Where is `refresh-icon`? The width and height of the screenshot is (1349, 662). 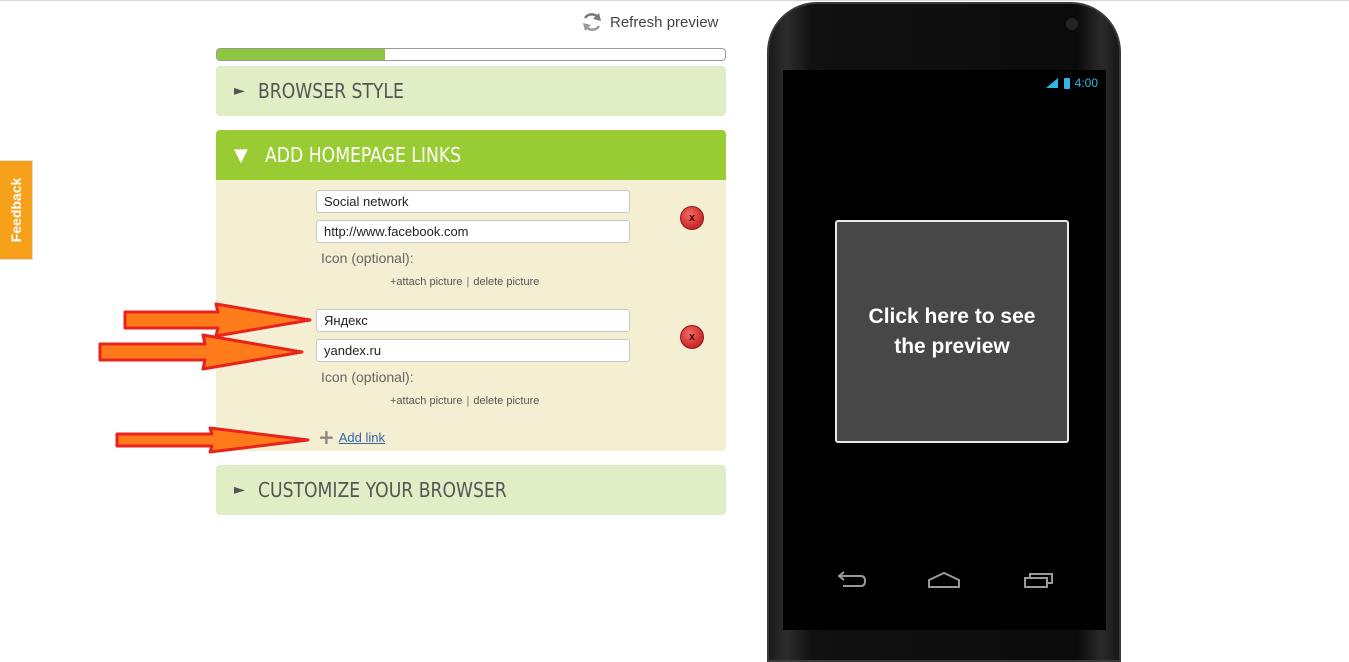
refresh-icon is located at coordinates (592, 22).